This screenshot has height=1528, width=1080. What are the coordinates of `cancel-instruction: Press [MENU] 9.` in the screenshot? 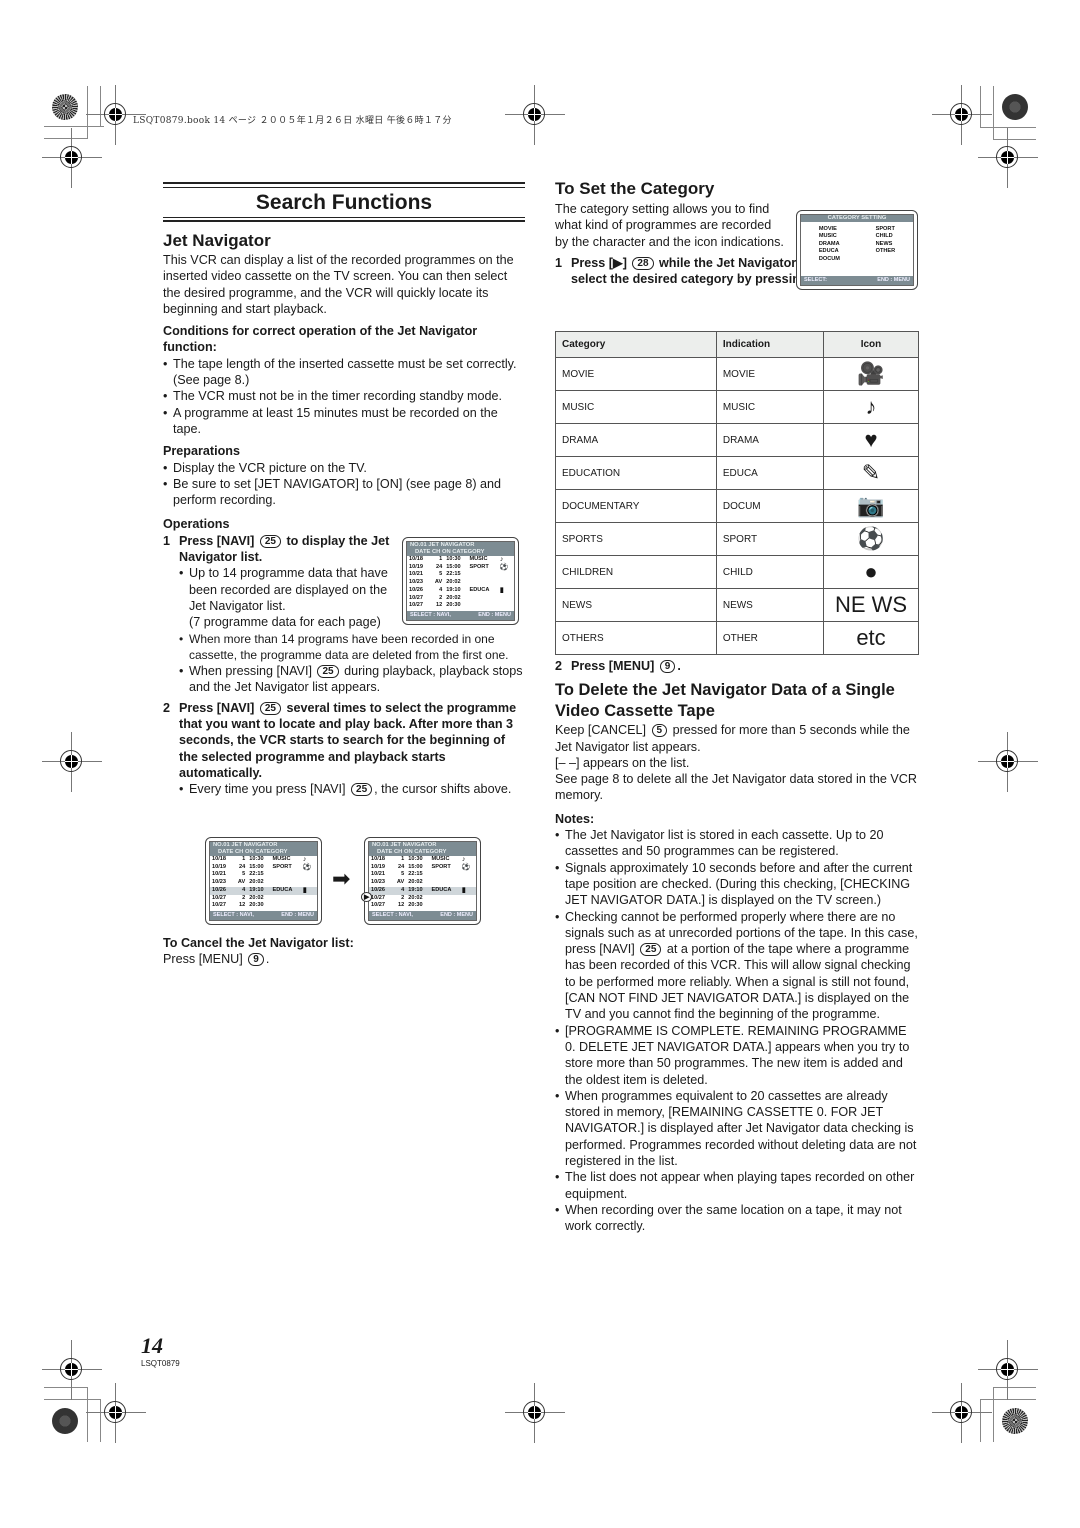 It's located at (344, 959).